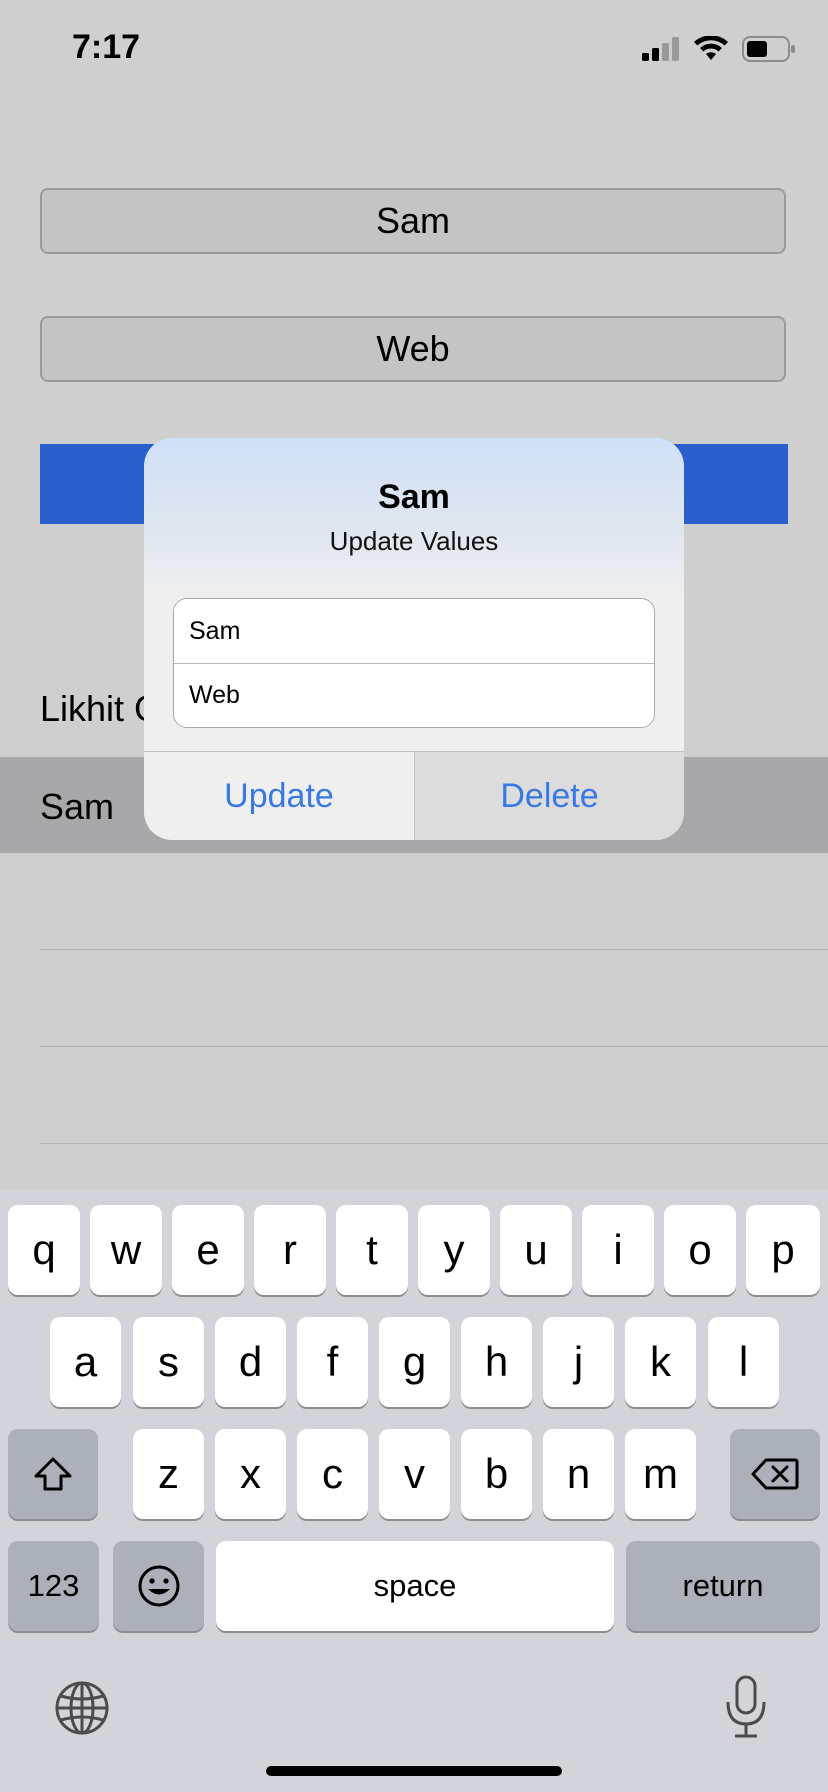 Image resolution: width=828 pixels, height=1792 pixels. What do you see at coordinates (415, 1586) in the screenshot?
I see `space-key: space` at bounding box center [415, 1586].